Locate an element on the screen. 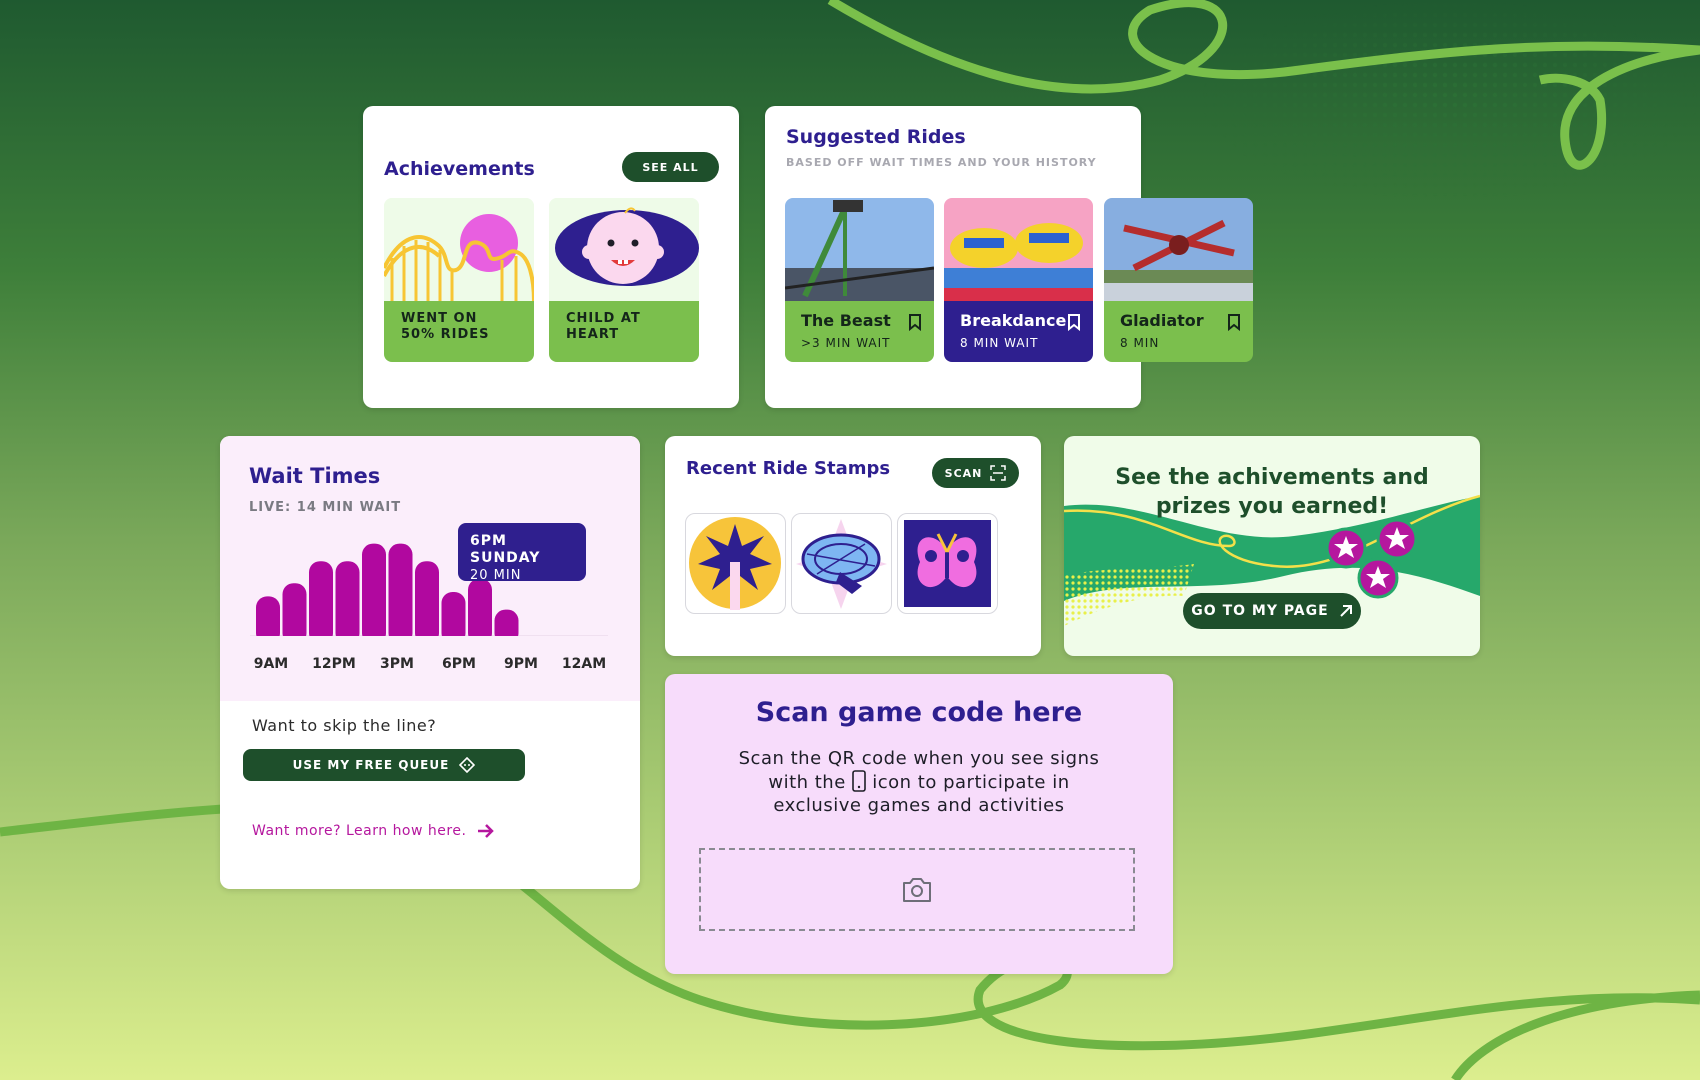 This screenshot has height=1080, width=1700. recent-stamps-title: Recent Ride Stamps is located at coordinates (788, 468).